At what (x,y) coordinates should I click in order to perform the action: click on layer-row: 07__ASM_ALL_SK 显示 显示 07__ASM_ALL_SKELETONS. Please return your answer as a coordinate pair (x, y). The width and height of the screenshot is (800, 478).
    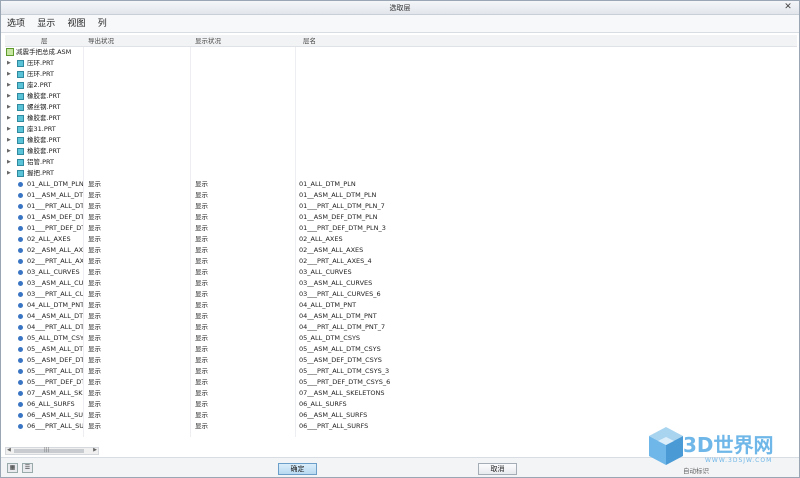
    Looking at the image, I should click on (401, 393).